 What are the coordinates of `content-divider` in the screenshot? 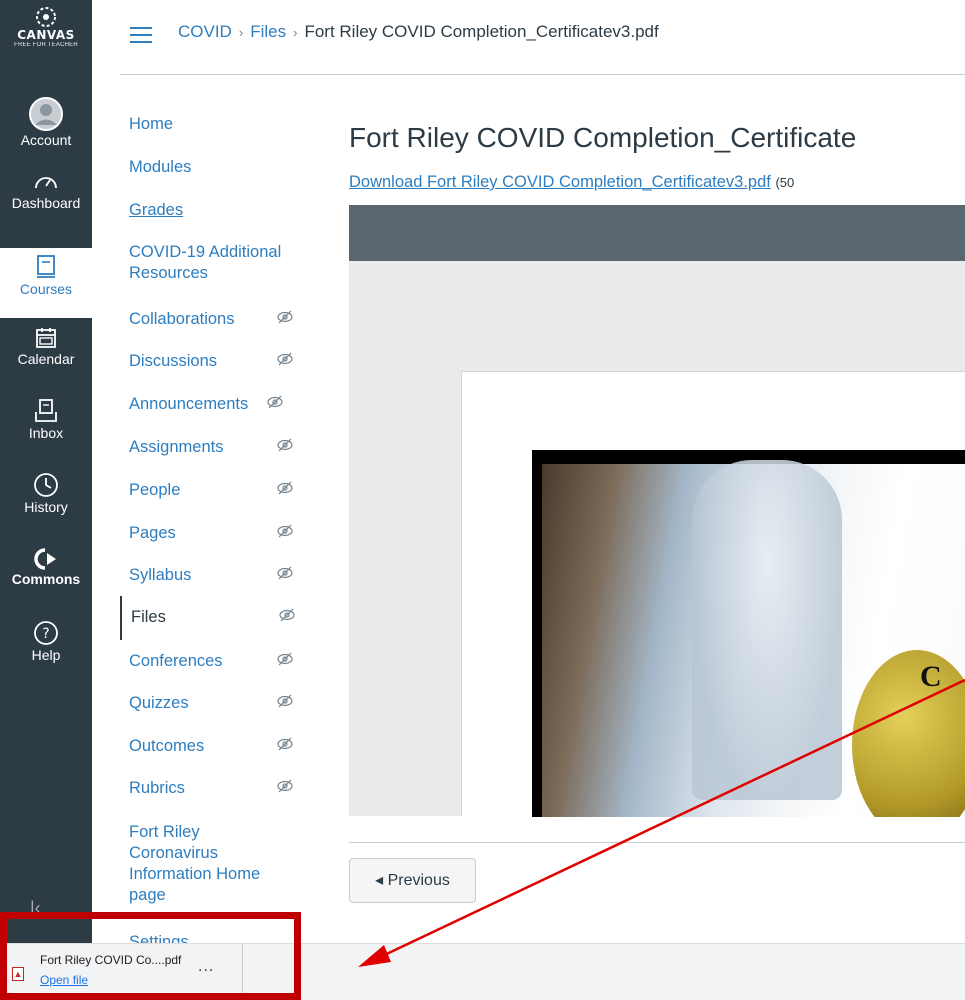 It's located at (657, 842).